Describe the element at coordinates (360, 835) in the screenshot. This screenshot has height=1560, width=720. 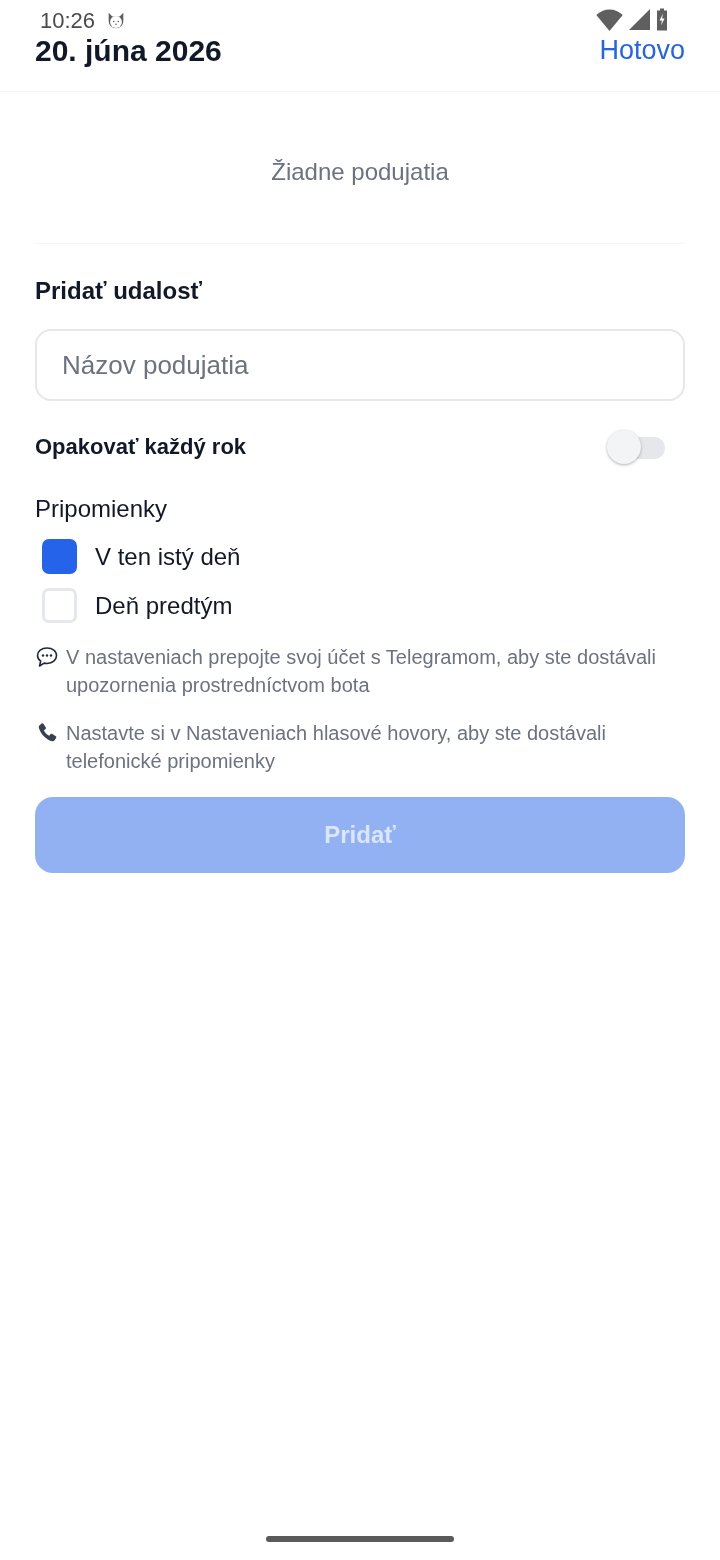
I see `add-button: Pridať` at that location.